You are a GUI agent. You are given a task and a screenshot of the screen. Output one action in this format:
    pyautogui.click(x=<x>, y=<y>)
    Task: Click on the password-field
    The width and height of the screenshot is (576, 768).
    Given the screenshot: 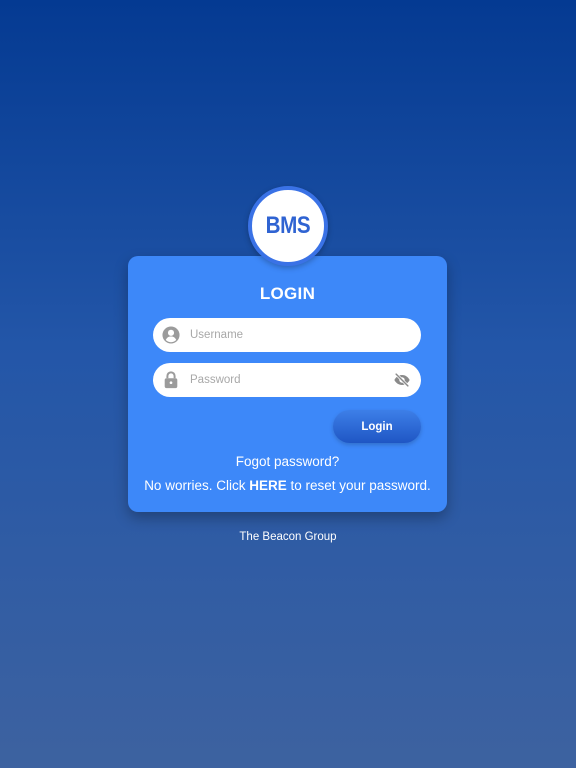 What is the action you would take?
    pyautogui.click(x=287, y=380)
    